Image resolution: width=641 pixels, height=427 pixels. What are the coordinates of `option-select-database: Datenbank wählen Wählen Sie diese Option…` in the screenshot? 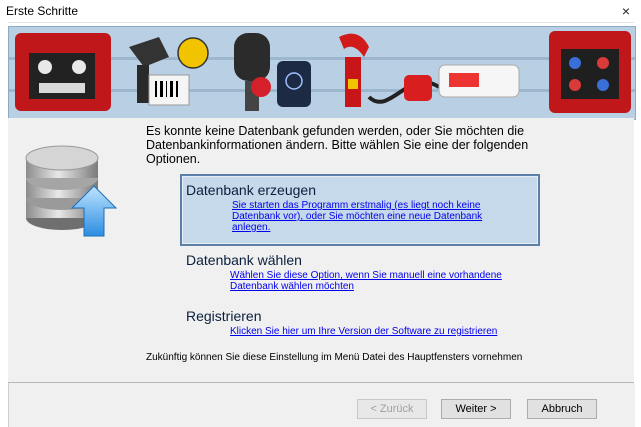 It's located at (358, 275).